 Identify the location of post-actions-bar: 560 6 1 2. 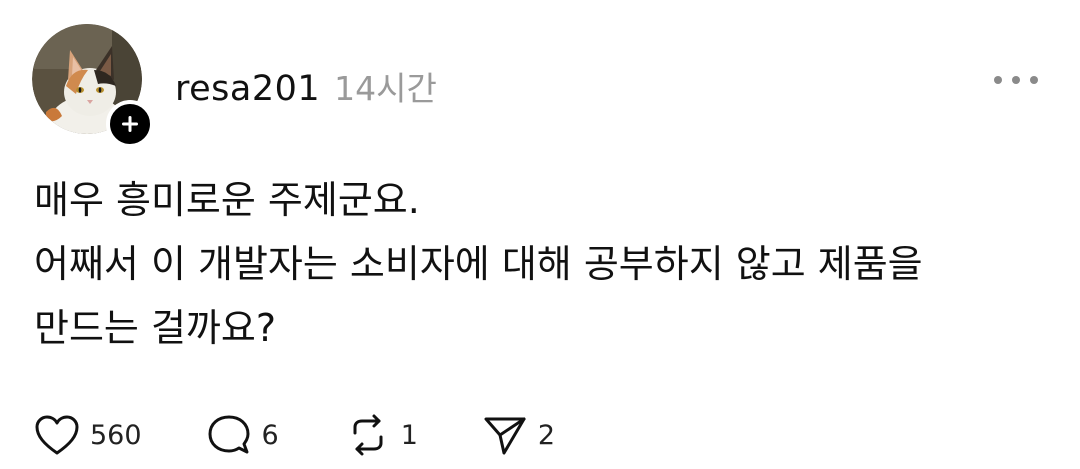
(294, 435).